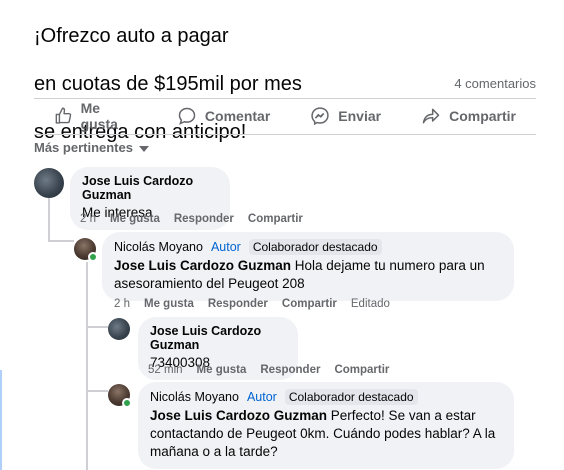 The height and width of the screenshot is (470, 564). What do you see at coordinates (431, 116) in the screenshot?
I see `share-arrow-icon` at bounding box center [431, 116].